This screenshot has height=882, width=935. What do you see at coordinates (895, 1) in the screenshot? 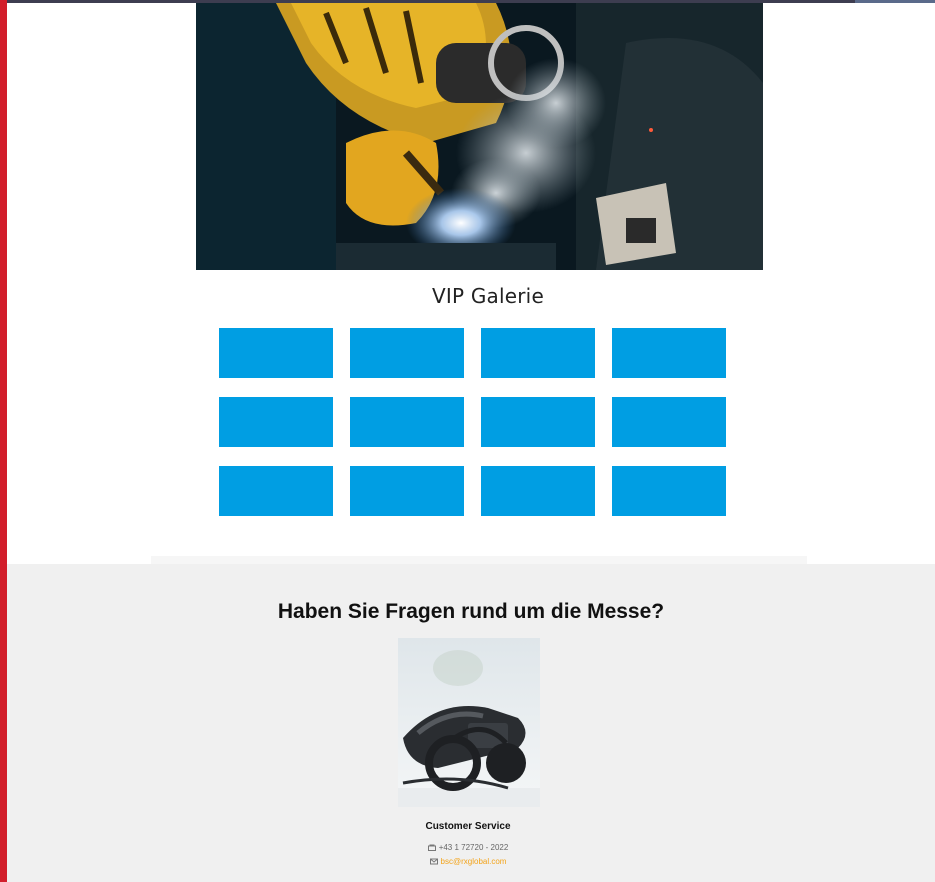
I see `top-border-accent` at bounding box center [895, 1].